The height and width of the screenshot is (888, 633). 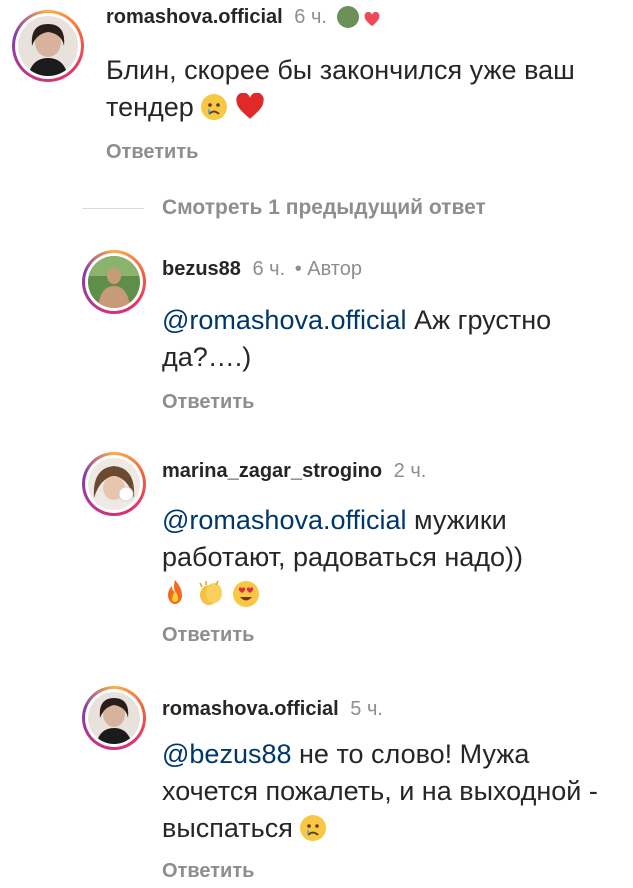 What do you see at coordinates (347, 17) in the screenshot?
I see `liked-avatar-icon` at bounding box center [347, 17].